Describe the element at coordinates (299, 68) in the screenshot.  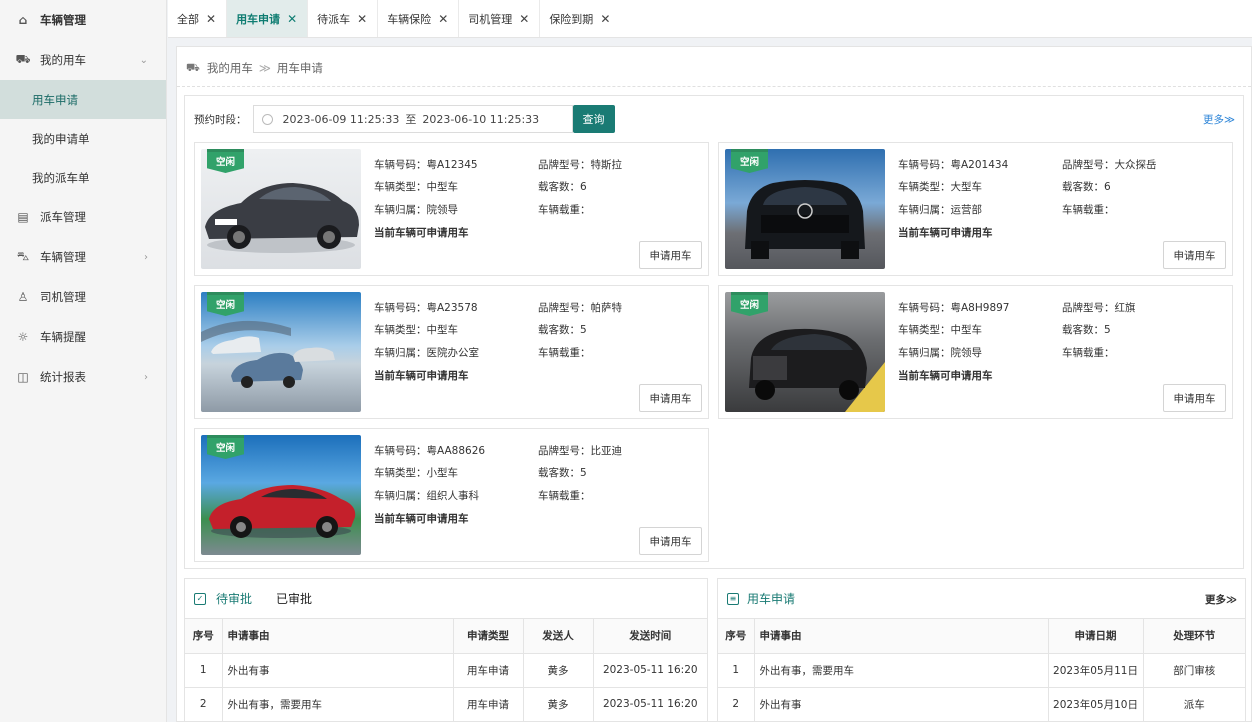
I see `breadcrumb-current: 用车申请` at that location.